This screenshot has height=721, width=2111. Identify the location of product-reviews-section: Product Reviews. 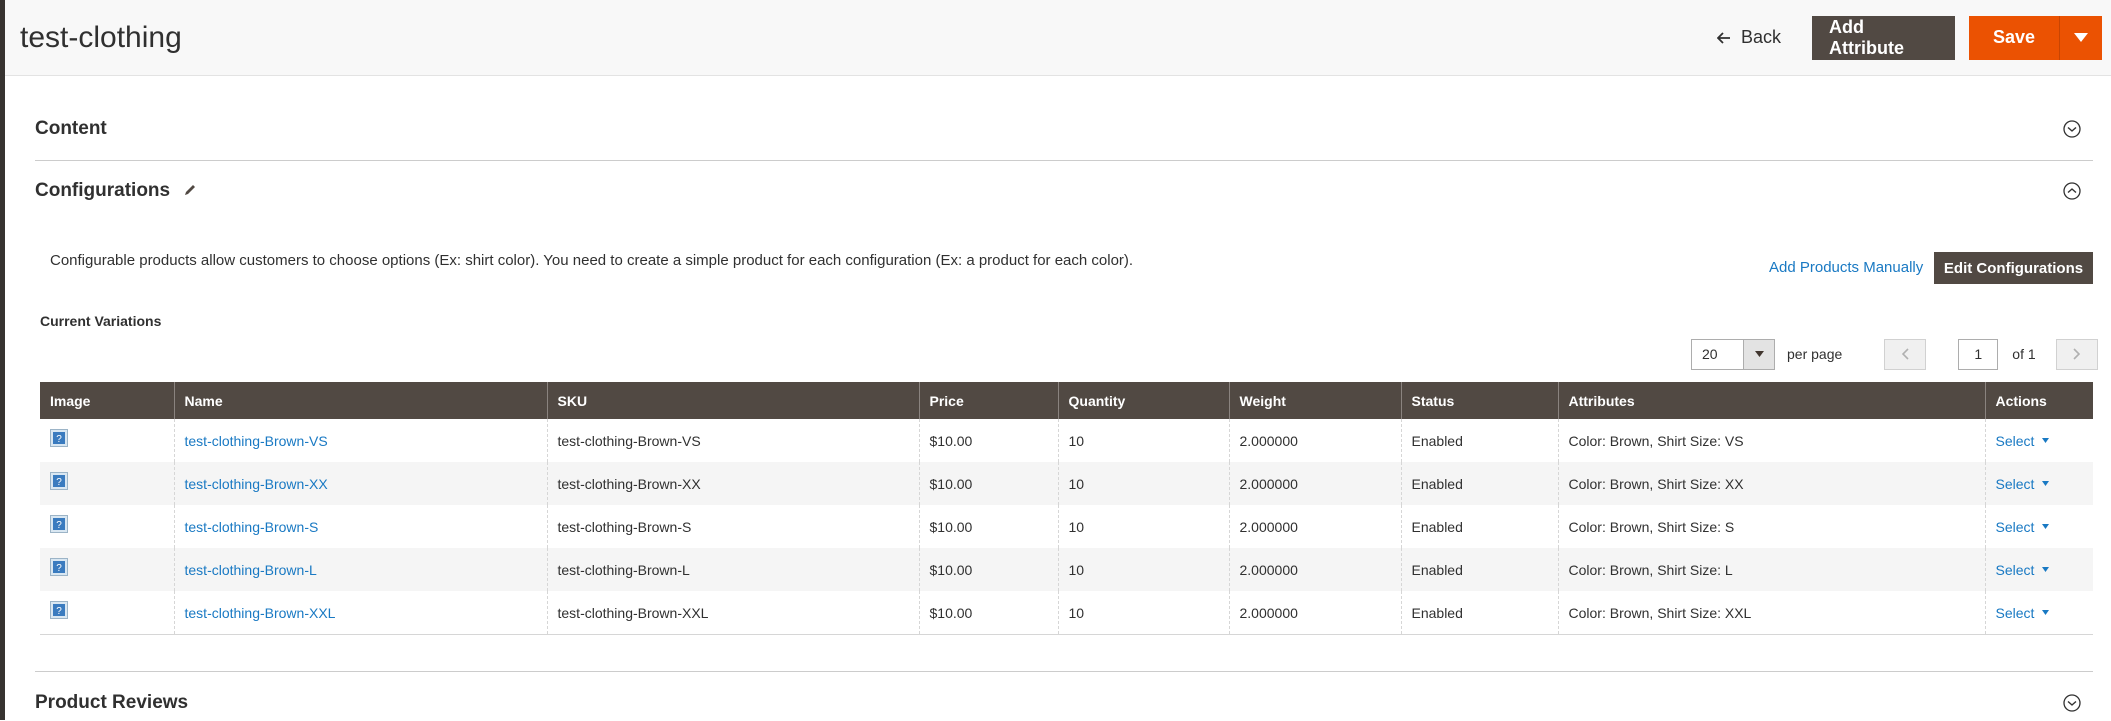
(1064, 696).